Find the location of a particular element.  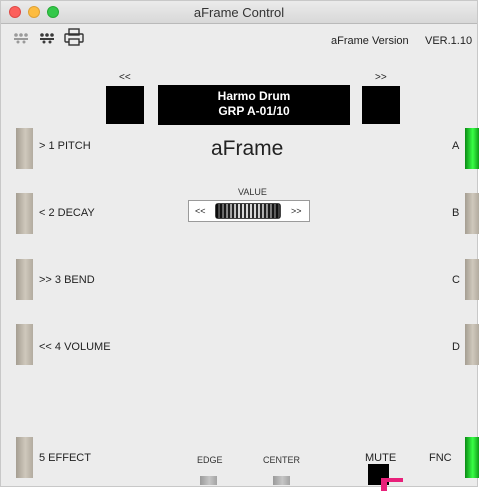

fnc-pad is located at coordinates (472, 457).